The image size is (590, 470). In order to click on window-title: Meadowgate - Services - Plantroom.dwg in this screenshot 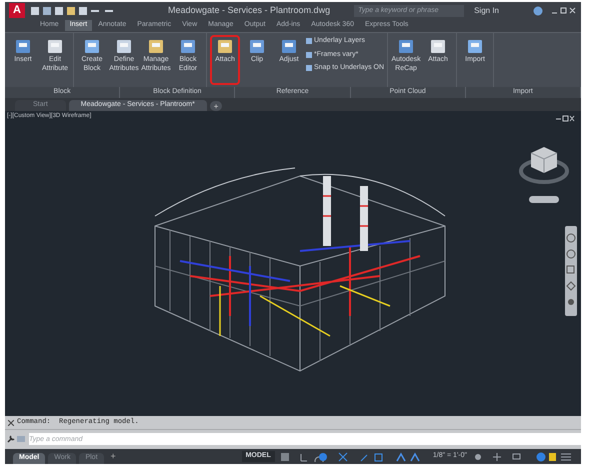, I will do `click(249, 10)`.